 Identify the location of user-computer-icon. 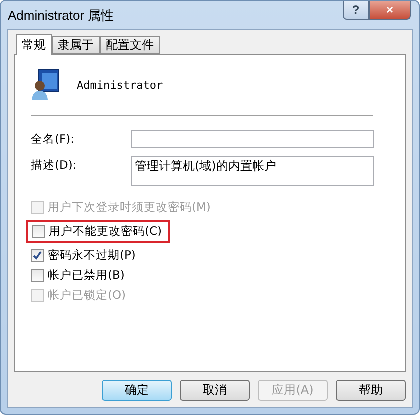
(46, 85).